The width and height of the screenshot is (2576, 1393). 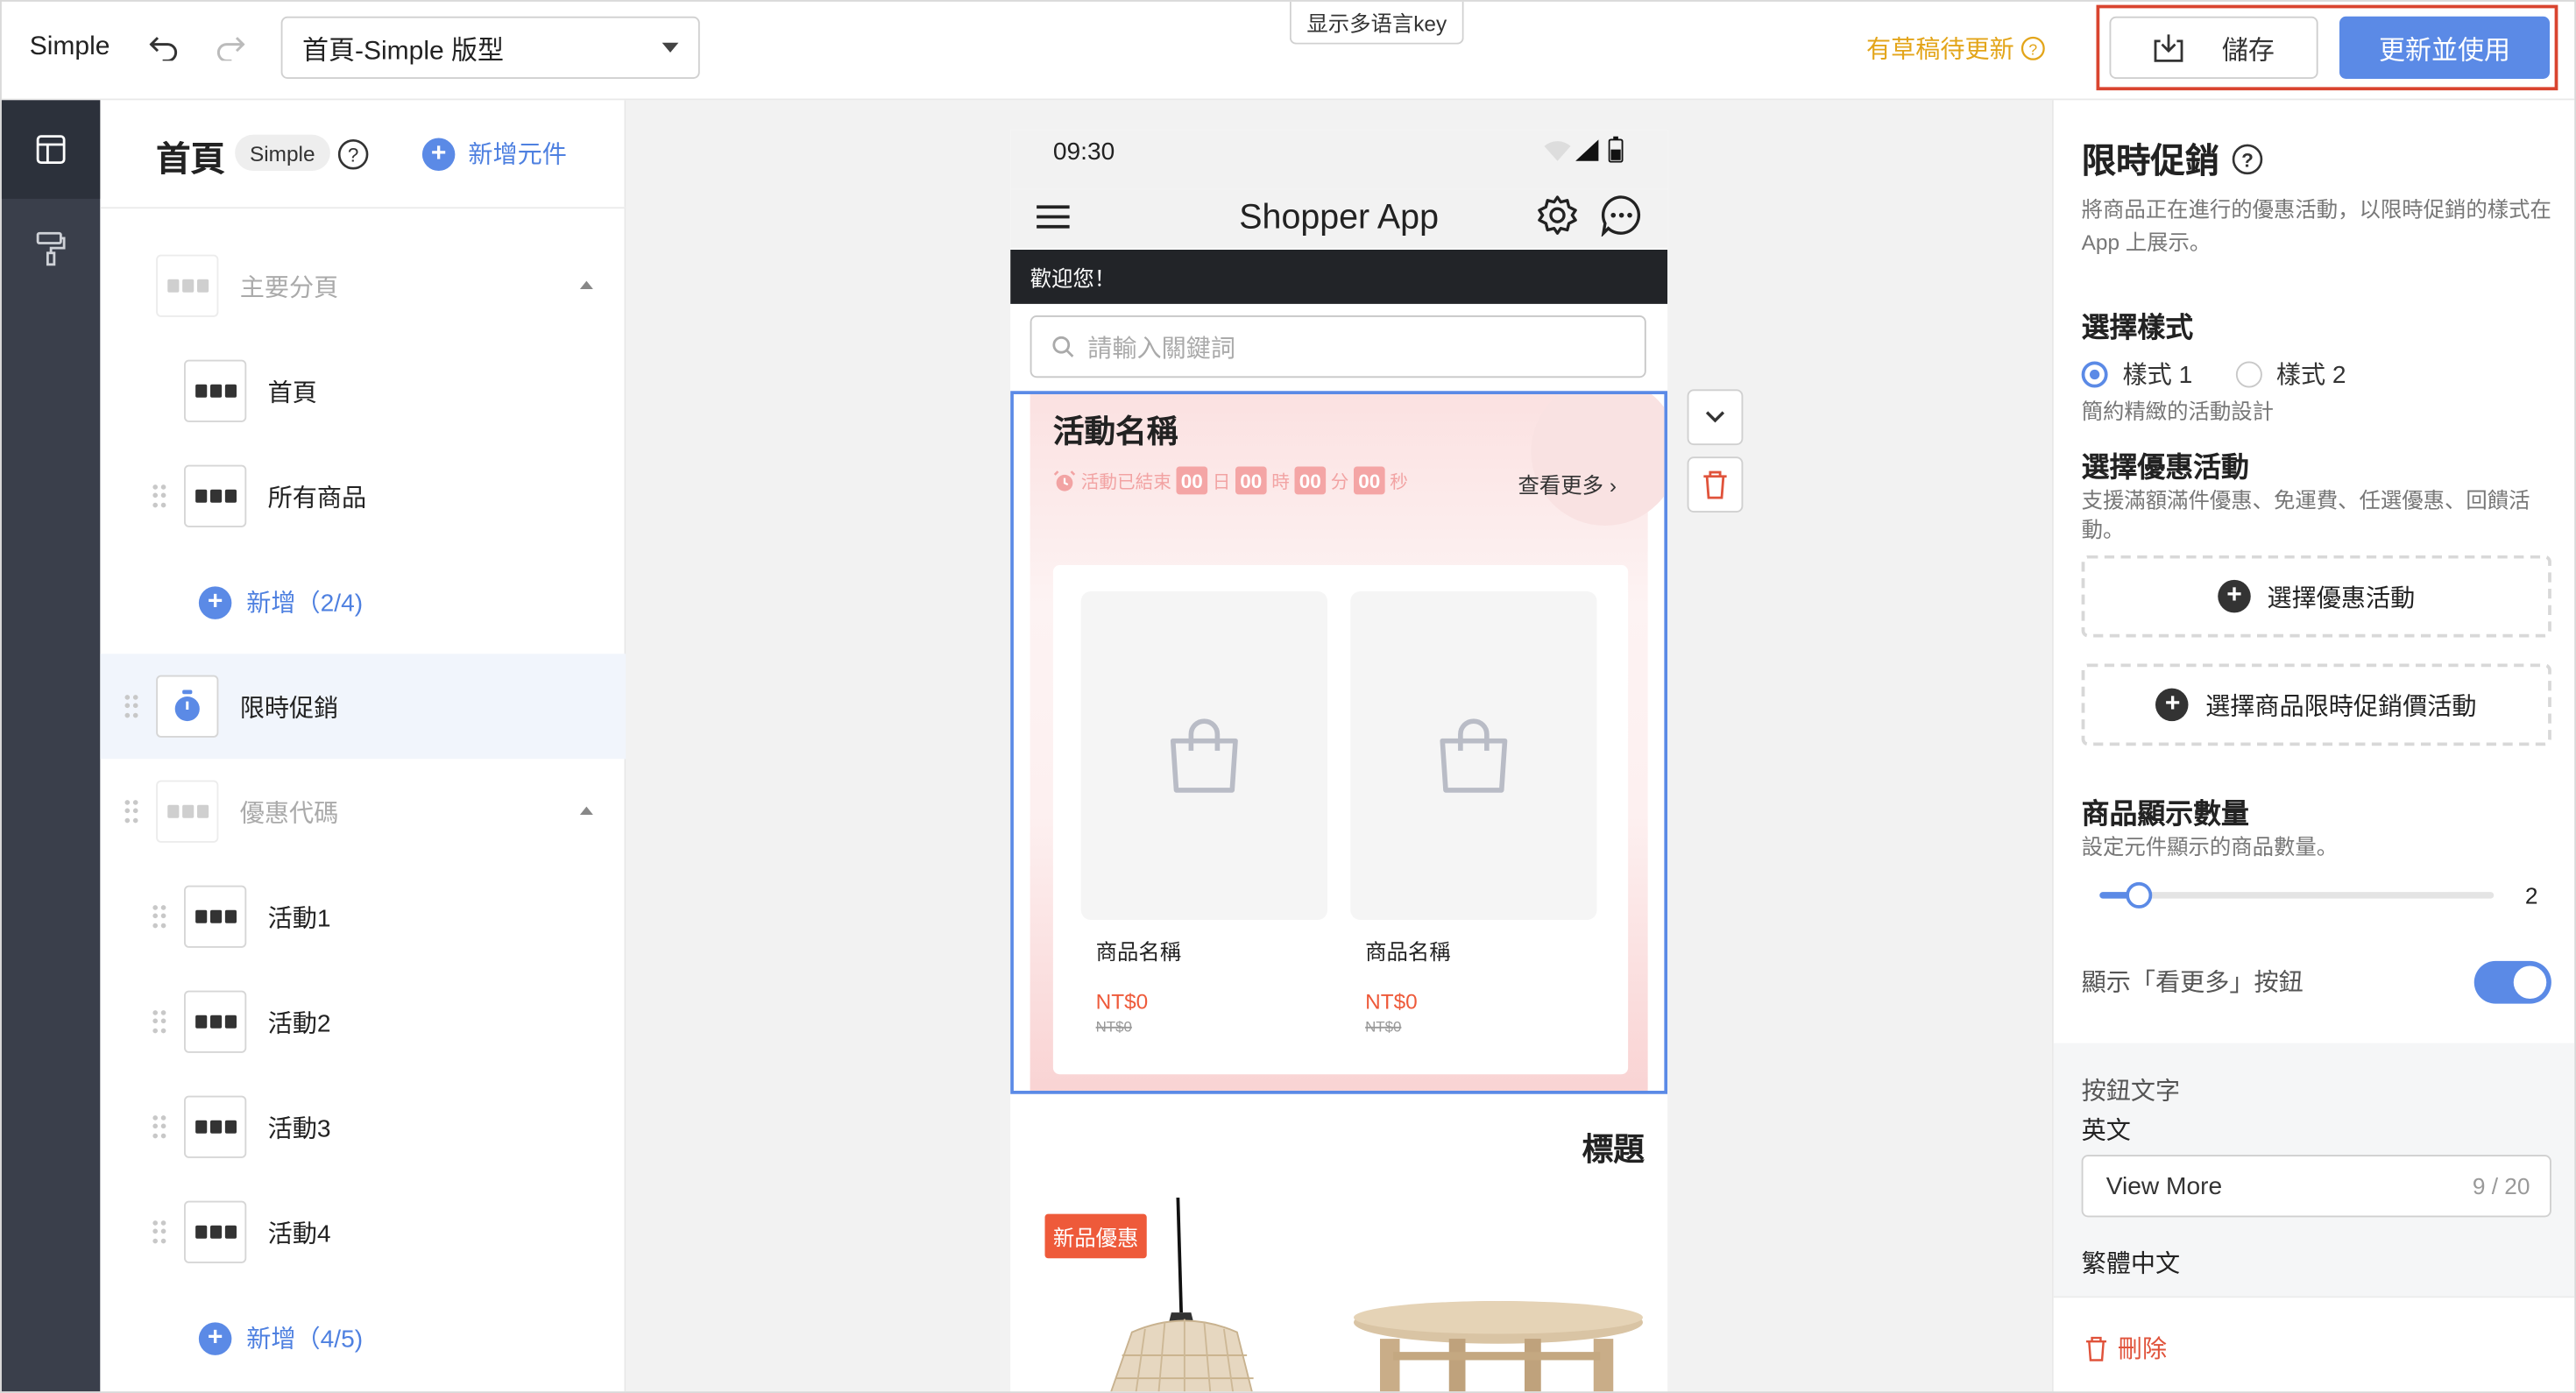 What do you see at coordinates (2139, 895) in the screenshot?
I see `slider-handle` at bounding box center [2139, 895].